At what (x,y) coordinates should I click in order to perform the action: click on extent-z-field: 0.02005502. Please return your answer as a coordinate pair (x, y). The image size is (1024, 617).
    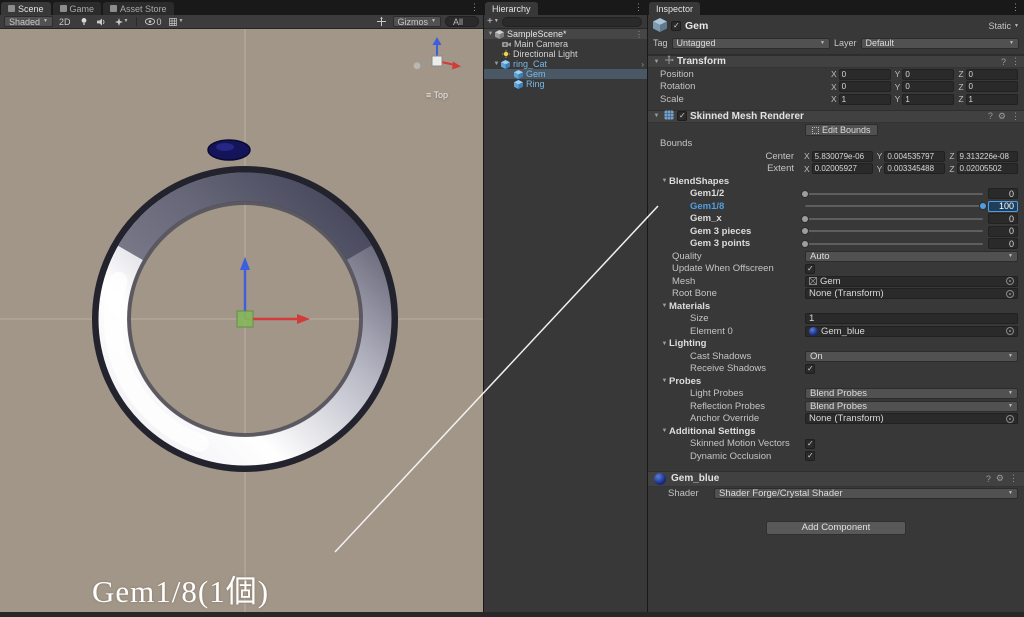
    Looking at the image, I should click on (987, 169).